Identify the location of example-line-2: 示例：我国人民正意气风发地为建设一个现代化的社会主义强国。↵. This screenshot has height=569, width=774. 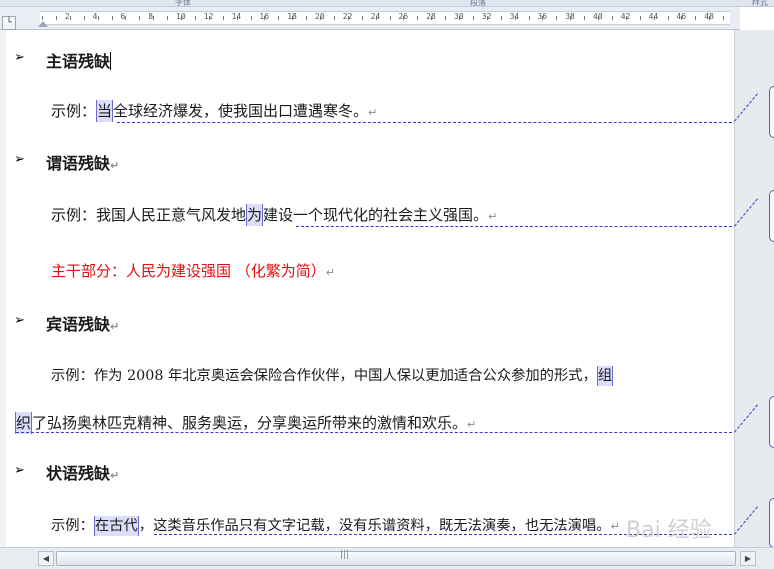
(274, 215).